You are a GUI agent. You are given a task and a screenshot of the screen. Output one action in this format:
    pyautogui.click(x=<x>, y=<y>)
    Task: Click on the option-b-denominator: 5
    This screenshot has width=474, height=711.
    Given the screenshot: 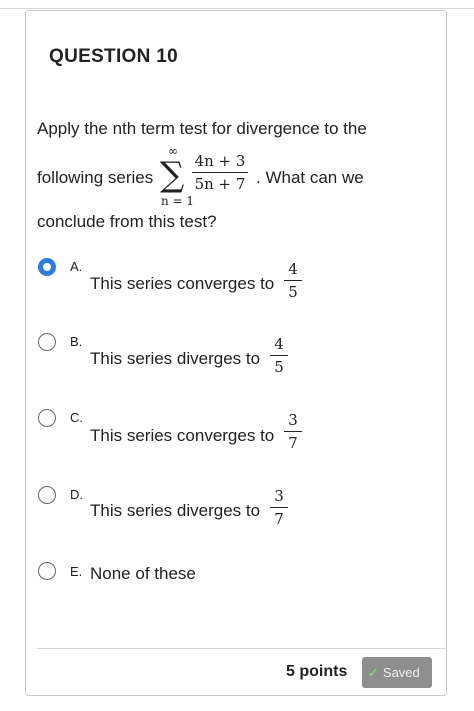 What is the action you would take?
    pyautogui.click(x=279, y=367)
    